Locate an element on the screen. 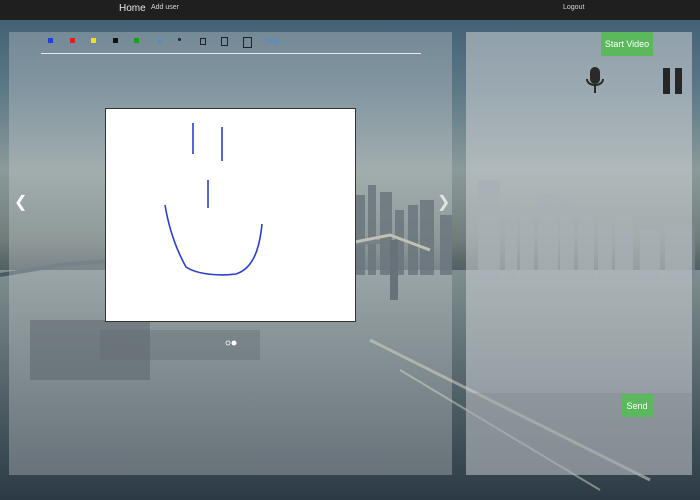 The width and height of the screenshot is (700, 500). pager-dot is located at coordinates (228, 343).